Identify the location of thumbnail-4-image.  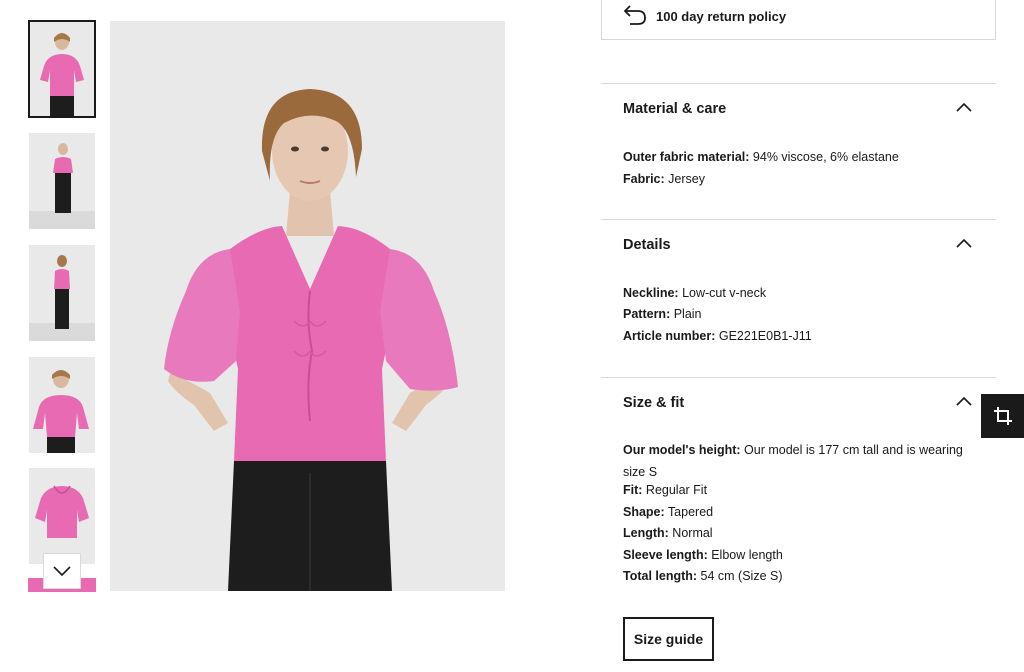
(62, 405).